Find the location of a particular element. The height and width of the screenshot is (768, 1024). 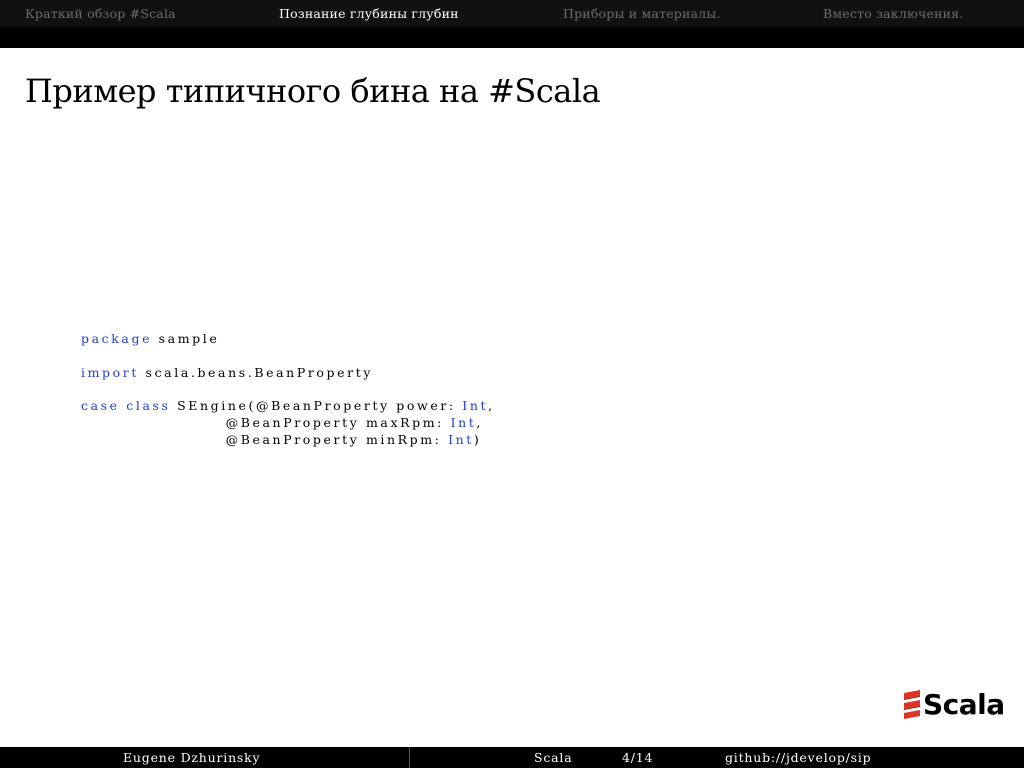

nav-section-tools: Приборы и материалы. is located at coordinates (642, 13).